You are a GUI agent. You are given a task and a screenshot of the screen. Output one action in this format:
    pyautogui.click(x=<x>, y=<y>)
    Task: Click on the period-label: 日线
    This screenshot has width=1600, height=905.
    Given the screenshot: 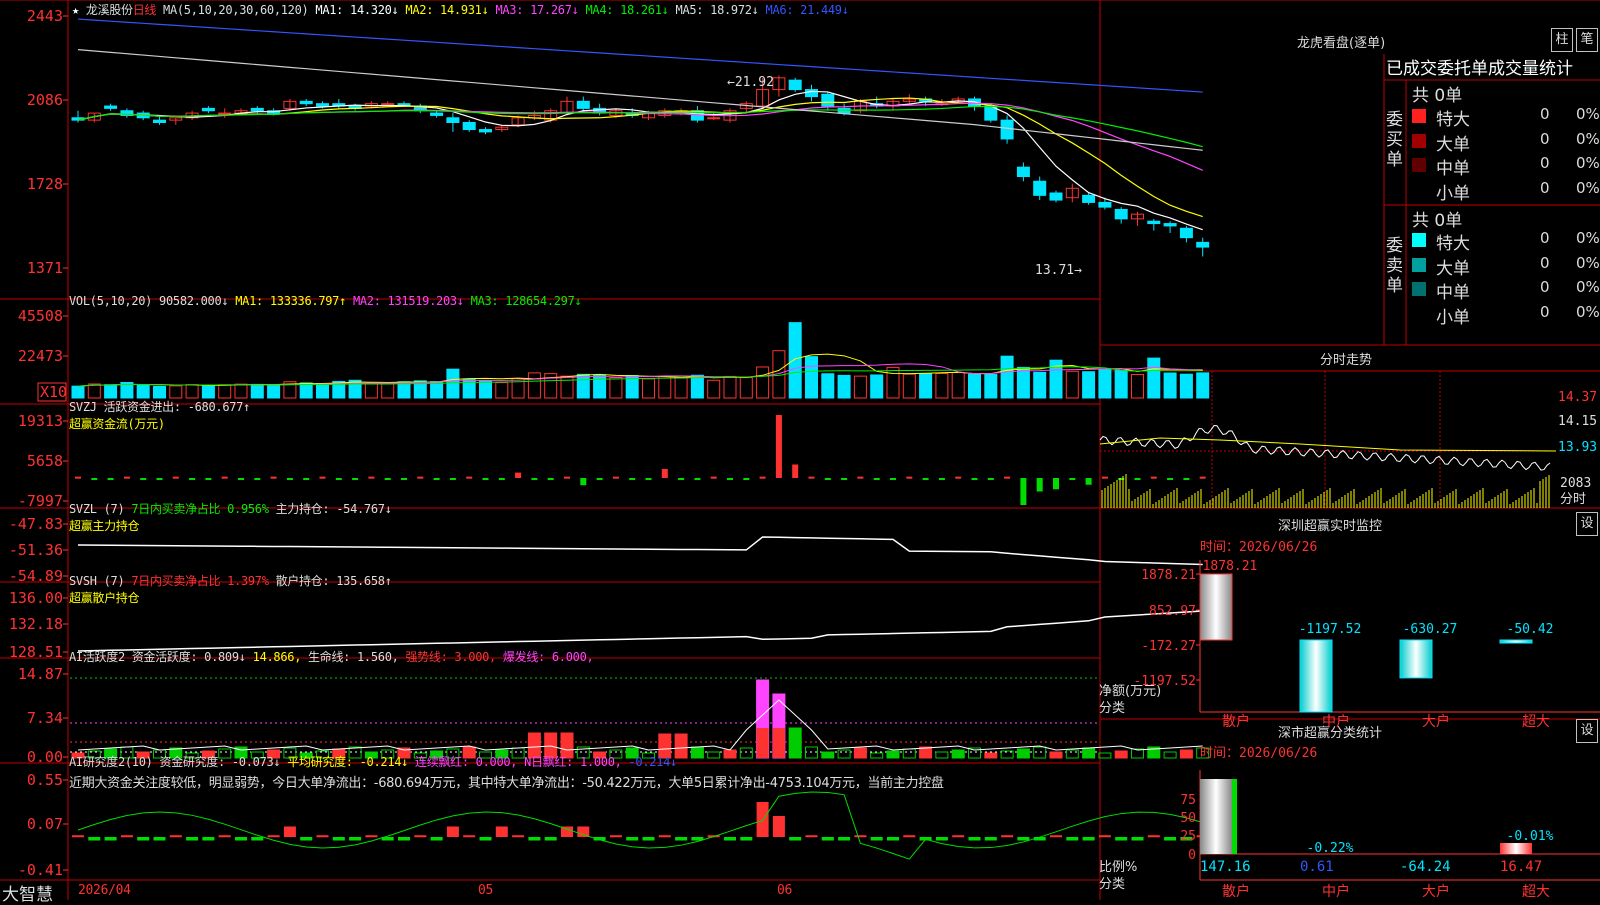 What is the action you would take?
    pyautogui.click(x=145, y=10)
    